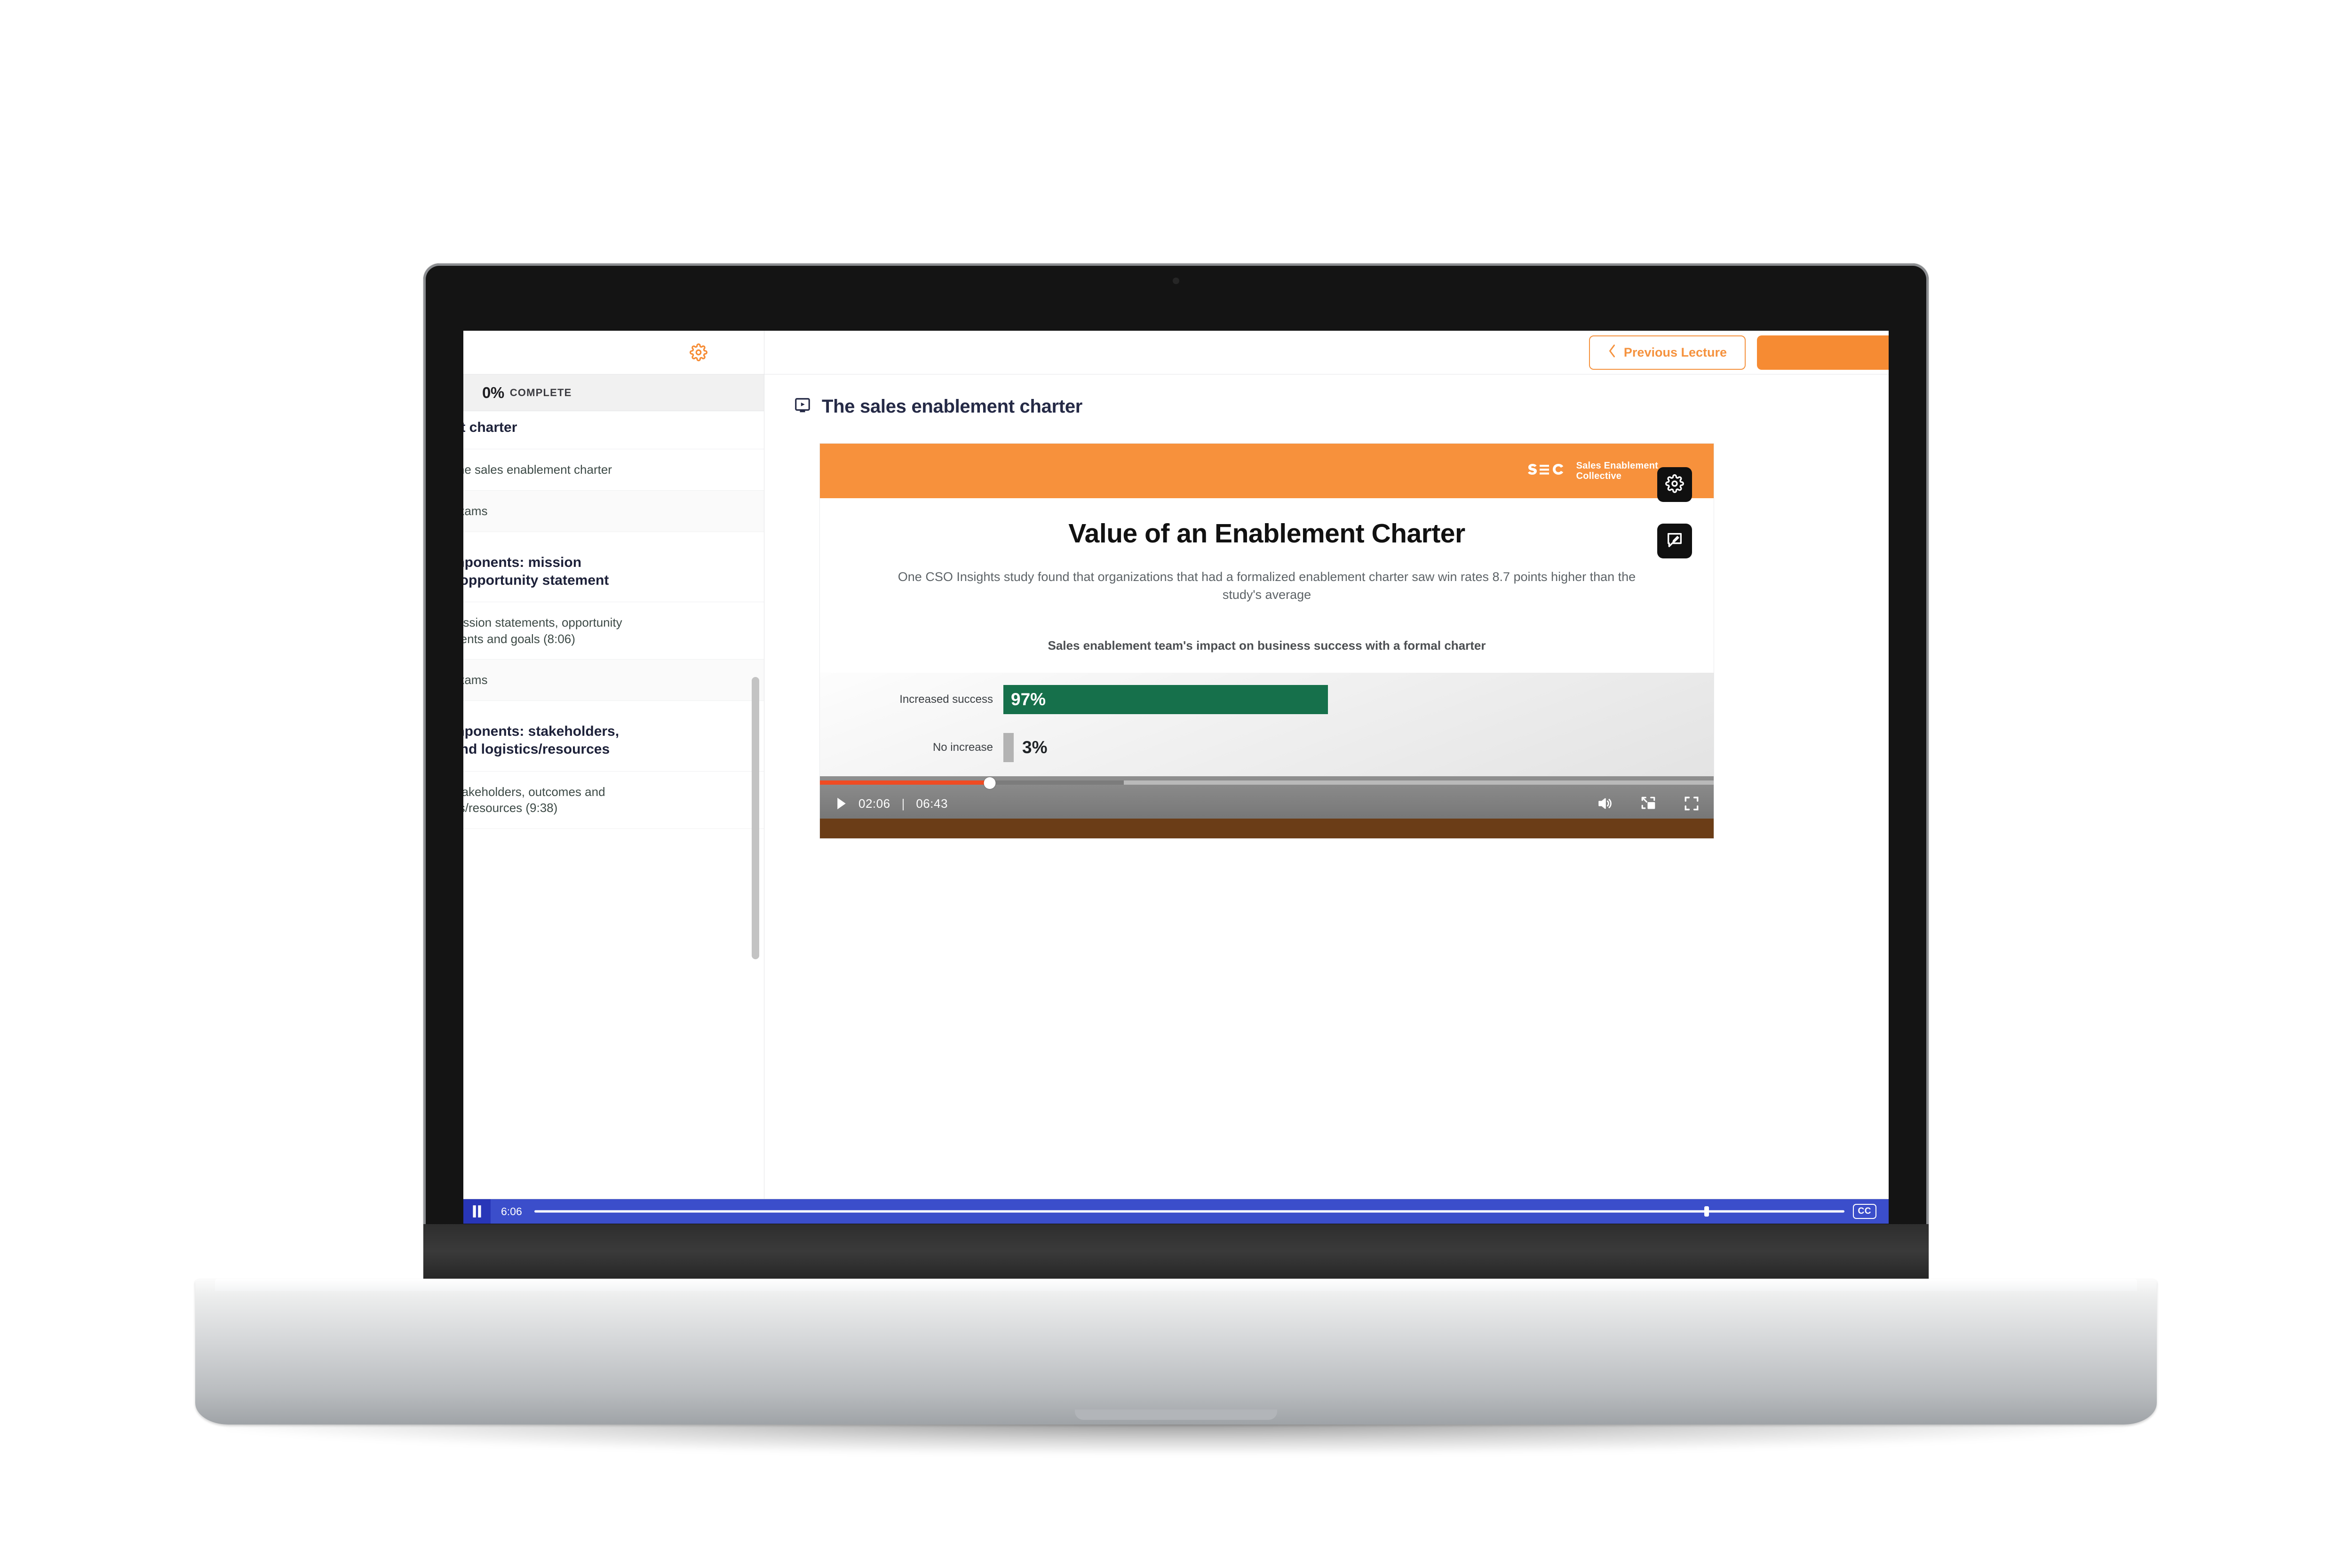 This screenshot has height=1568, width=2352. Describe the element at coordinates (613, 470) in the screenshot. I see `sidebar-item-lecture: The sales enablement charter` at that location.